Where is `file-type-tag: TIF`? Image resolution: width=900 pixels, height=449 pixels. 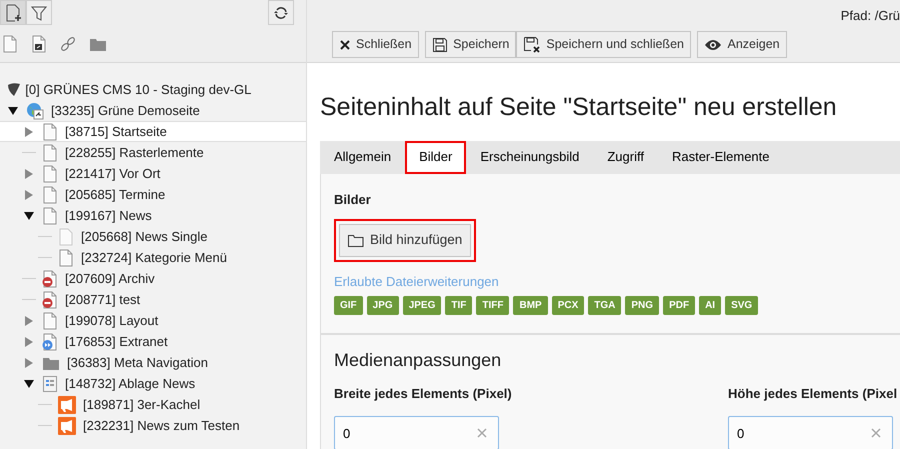 file-type-tag: TIF is located at coordinates (458, 305).